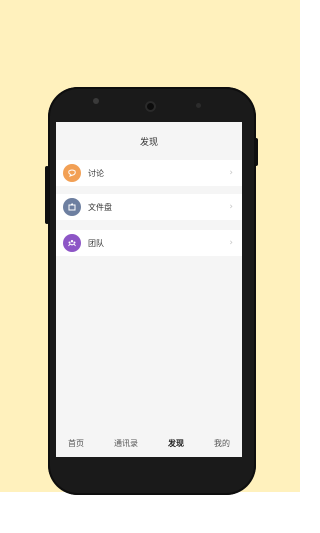 The width and height of the screenshot is (320, 533). Describe the element at coordinates (96, 101) in the screenshot. I see `phone-speaker` at that location.